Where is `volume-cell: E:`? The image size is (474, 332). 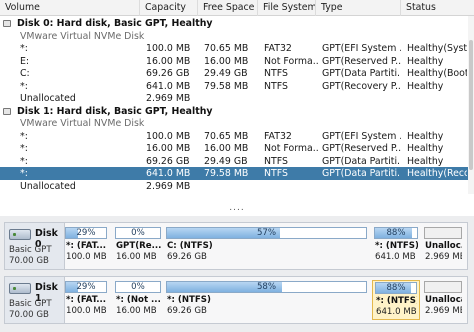 volume-cell: E: is located at coordinates (25, 61).